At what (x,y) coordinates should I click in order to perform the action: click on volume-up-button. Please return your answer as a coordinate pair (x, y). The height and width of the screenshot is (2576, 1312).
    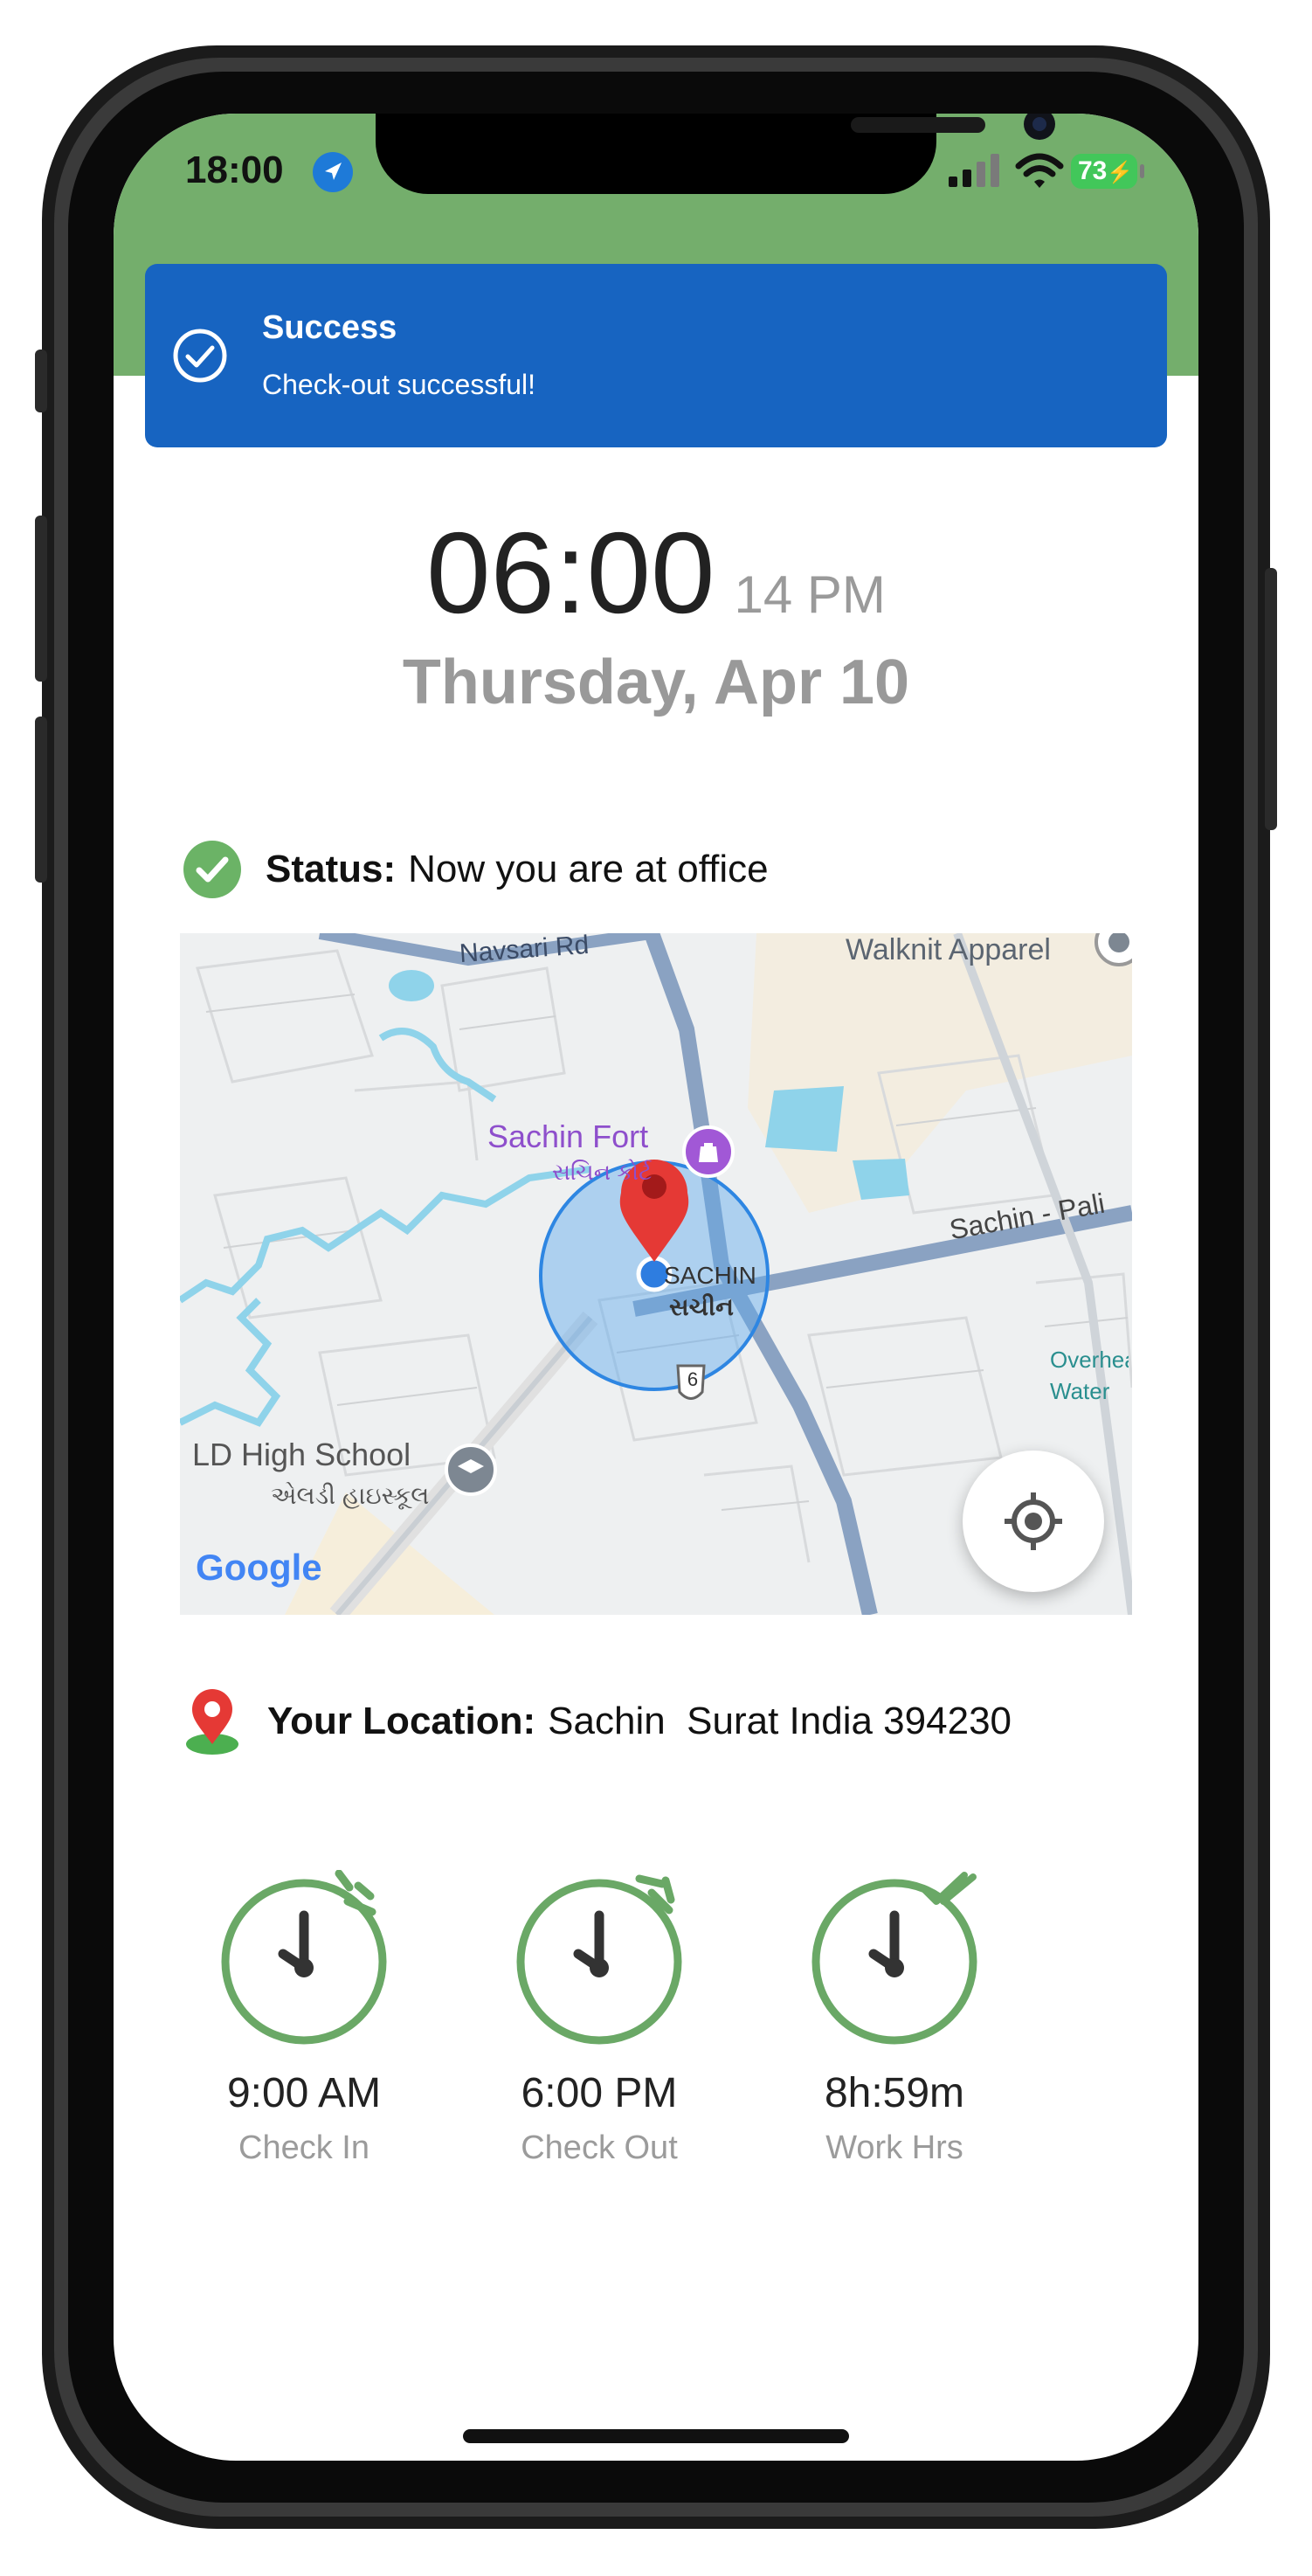
    Looking at the image, I should click on (41, 599).